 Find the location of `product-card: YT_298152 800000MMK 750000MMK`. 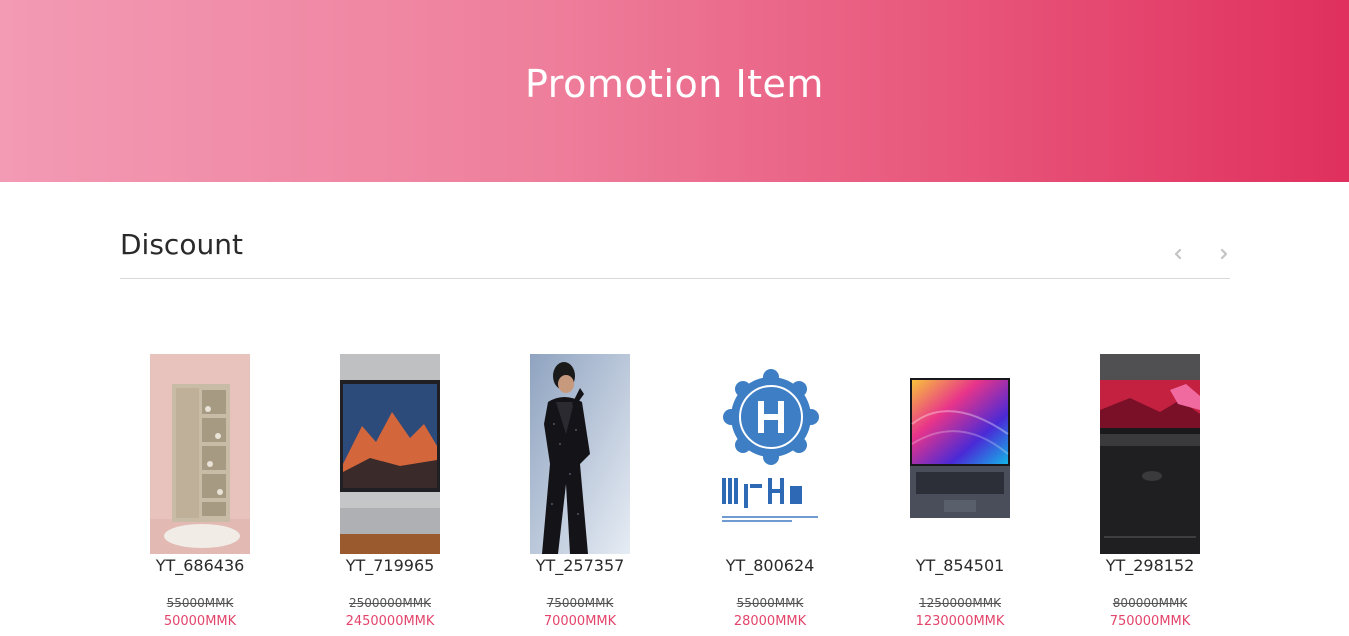

product-card: YT_298152 800000MMK 750000MMK is located at coordinates (1150, 494).